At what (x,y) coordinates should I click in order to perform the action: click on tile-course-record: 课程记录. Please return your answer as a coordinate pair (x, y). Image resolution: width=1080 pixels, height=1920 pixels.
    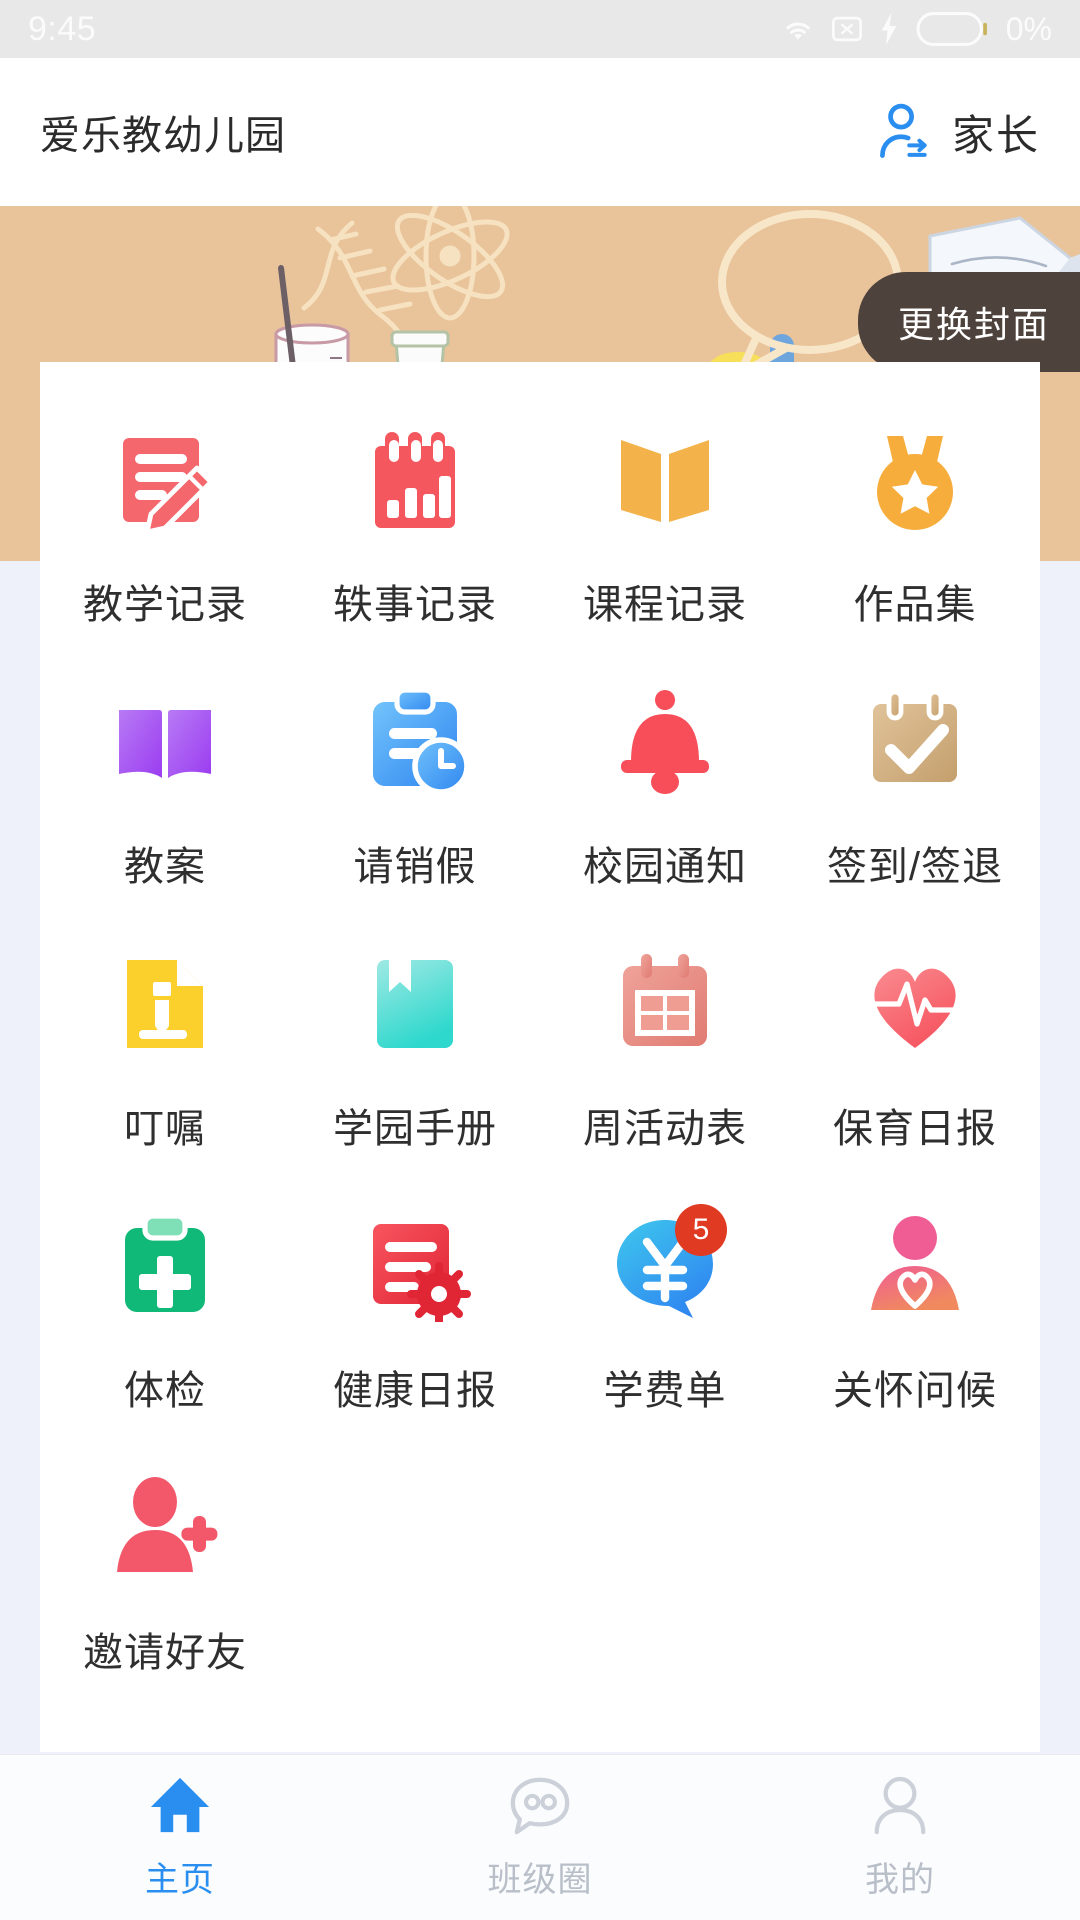
    Looking at the image, I should click on (665, 527).